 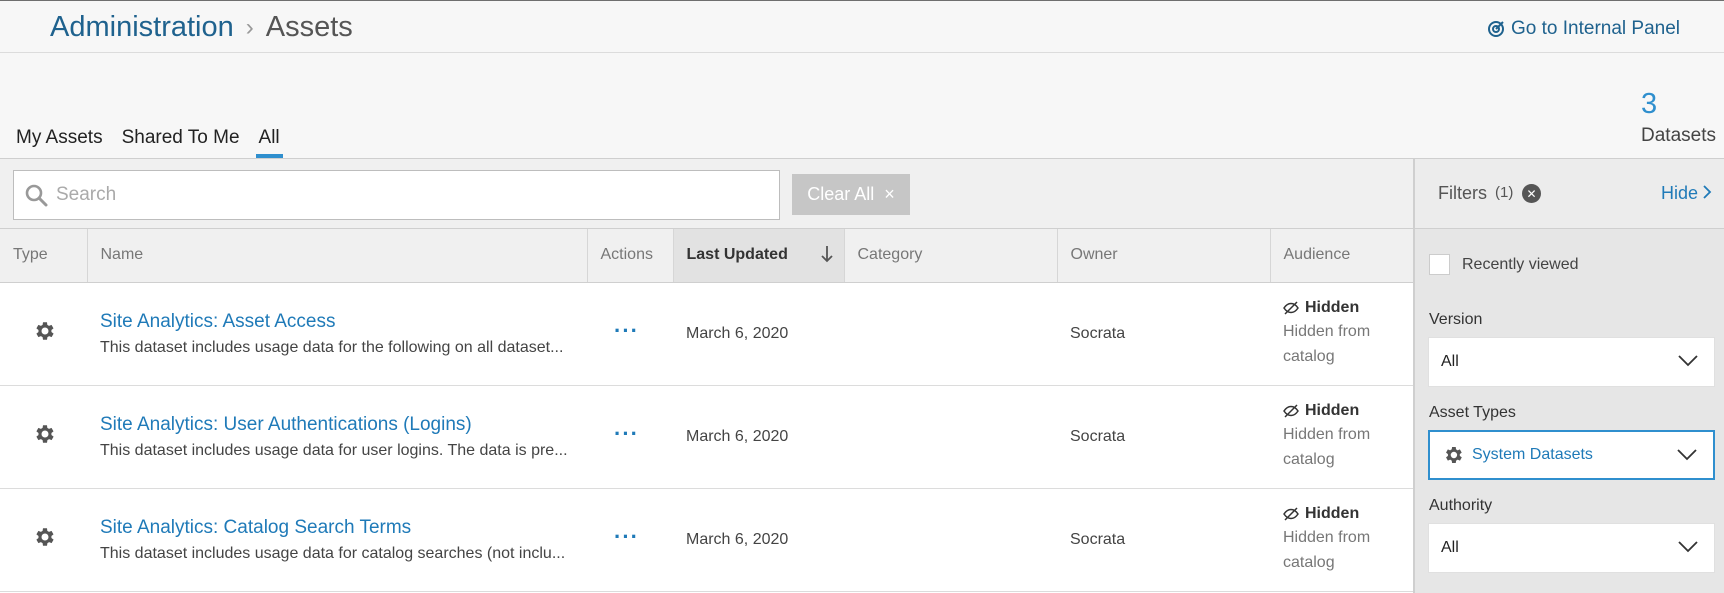 What do you see at coordinates (737, 255) in the screenshot?
I see `column-header-last-updated-label: Last Updated` at bounding box center [737, 255].